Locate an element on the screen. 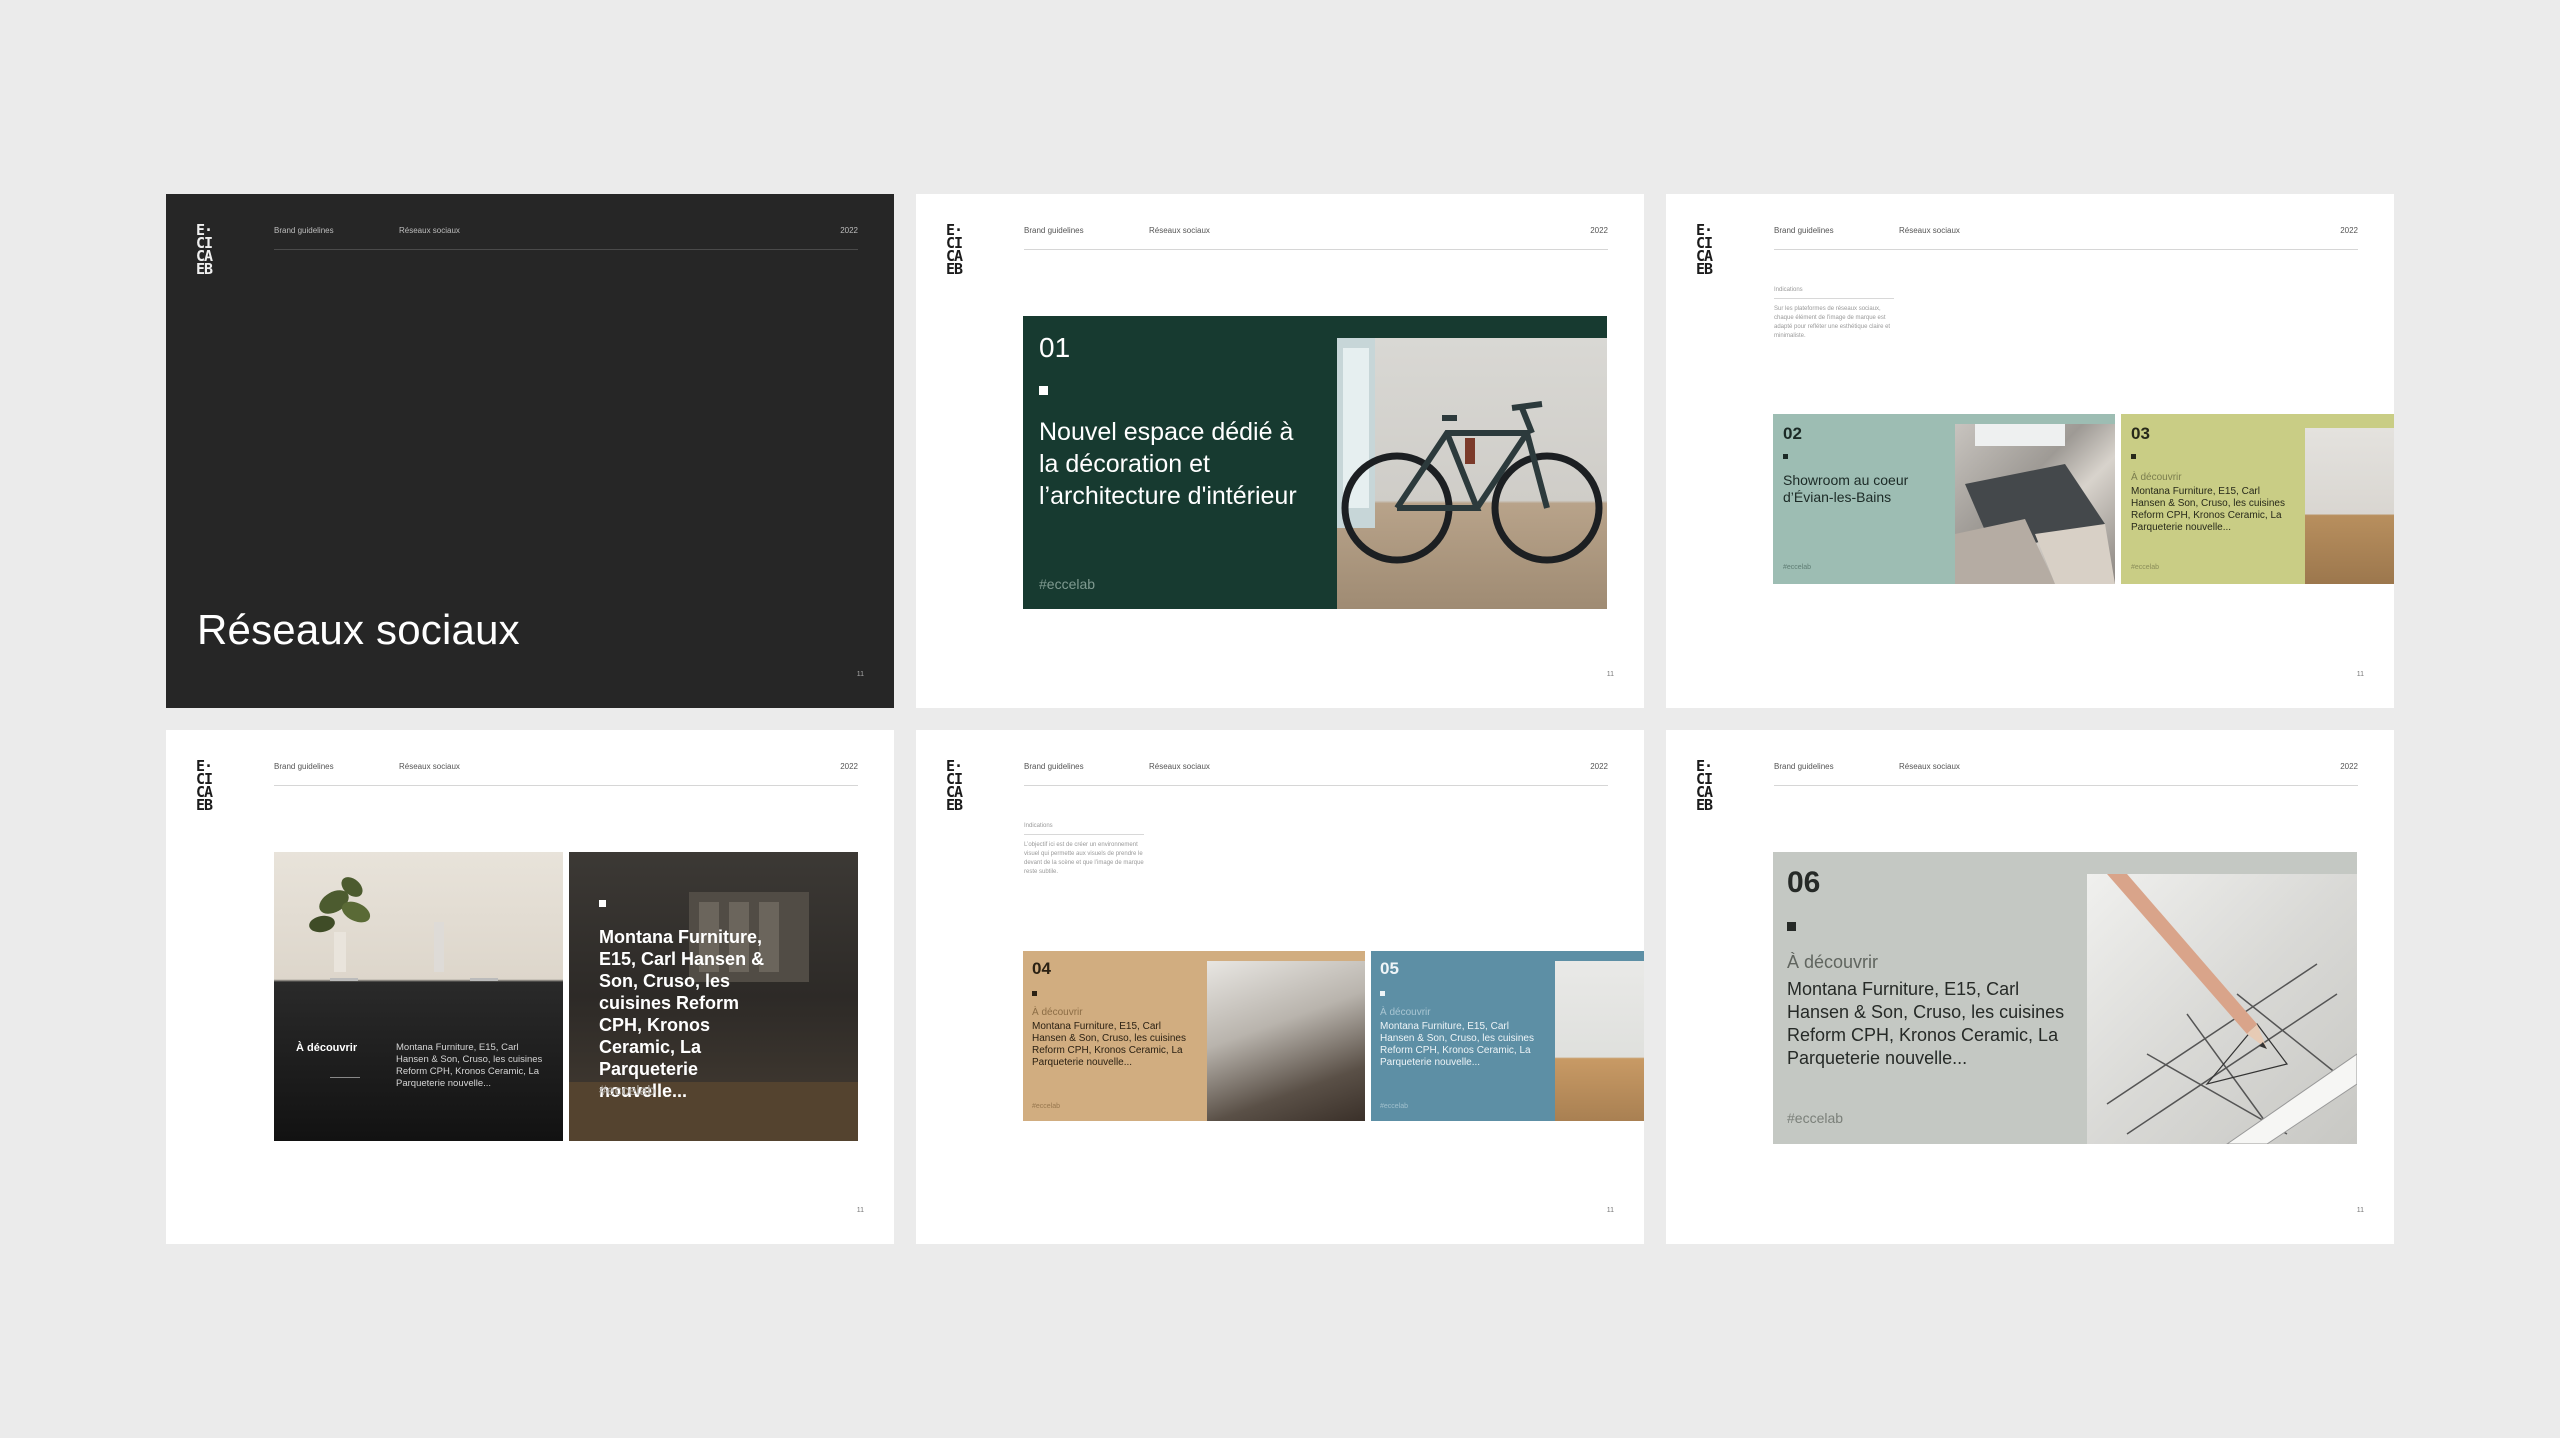 This screenshot has height=1438, width=2560. stone-samples-photo is located at coordinates (2035, 504).